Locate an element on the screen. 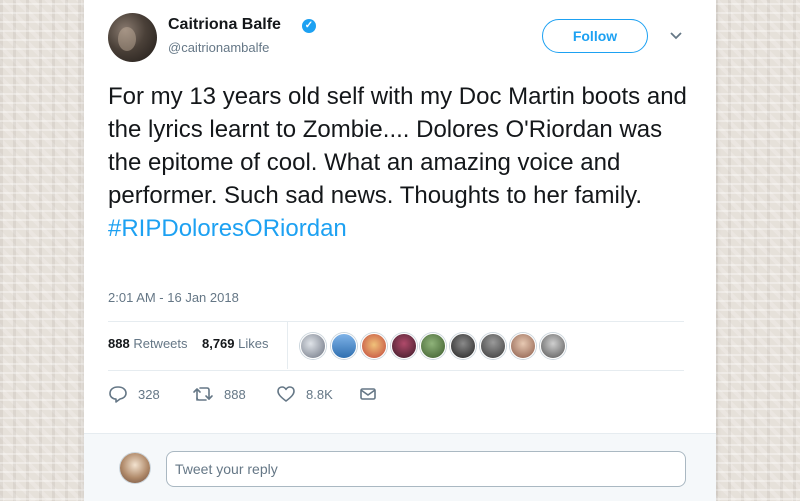 This screenshot has height=501, width=800. likes-count: 8,769 is located at coordinates (218, 343).